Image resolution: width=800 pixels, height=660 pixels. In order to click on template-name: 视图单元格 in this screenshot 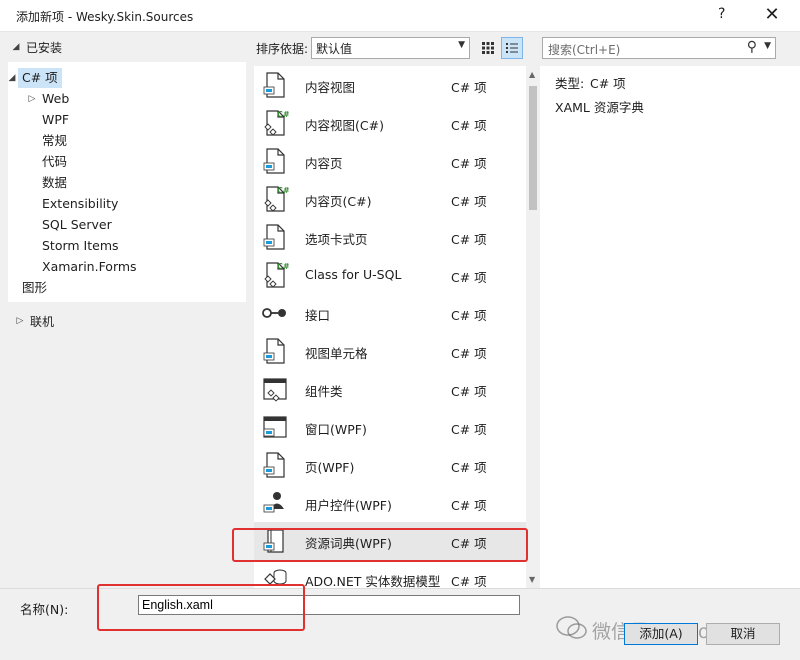, I will do `click(336, 353)`.